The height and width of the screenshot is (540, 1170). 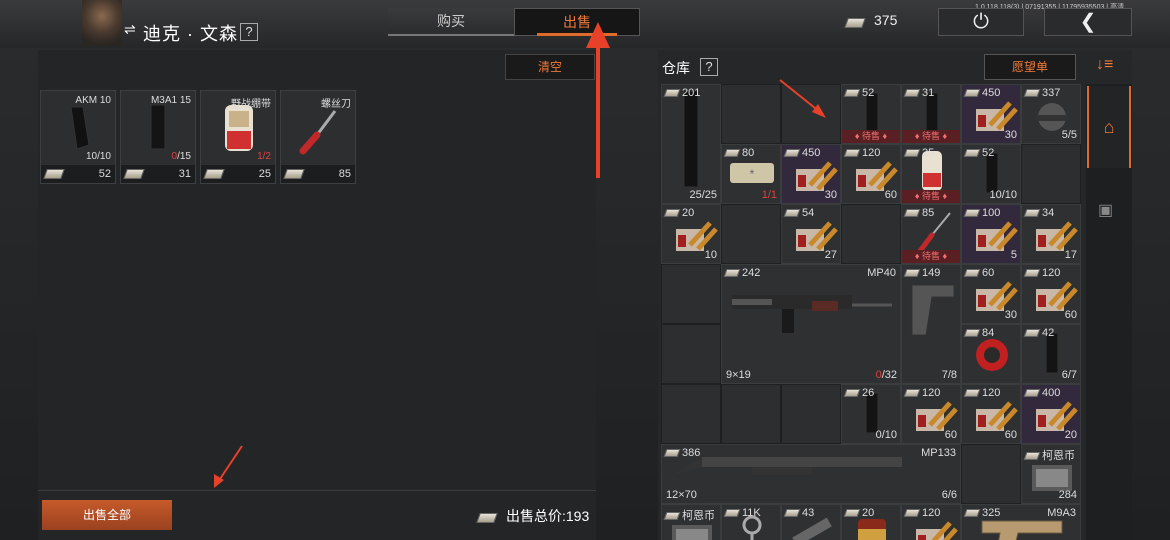 What do you see at coordinates (811, 474) in the screenshot?
I see `warehouse-item: 386 MP133 12×70 6/6` at bounding box center [811, 474].